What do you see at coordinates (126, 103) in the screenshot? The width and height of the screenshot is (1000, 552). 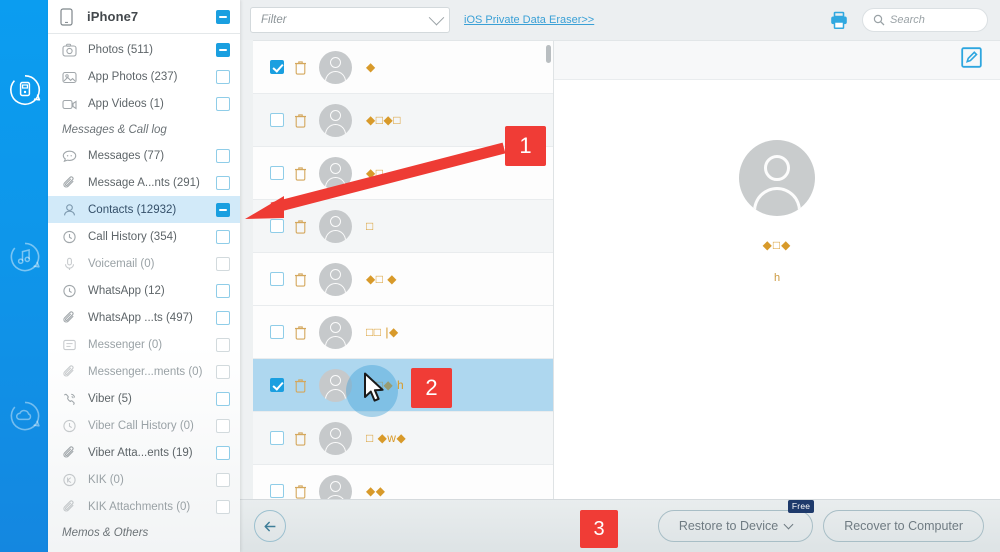 I see `sidebar-item-label: App Videos (1)` at bounding box center [126, 103].